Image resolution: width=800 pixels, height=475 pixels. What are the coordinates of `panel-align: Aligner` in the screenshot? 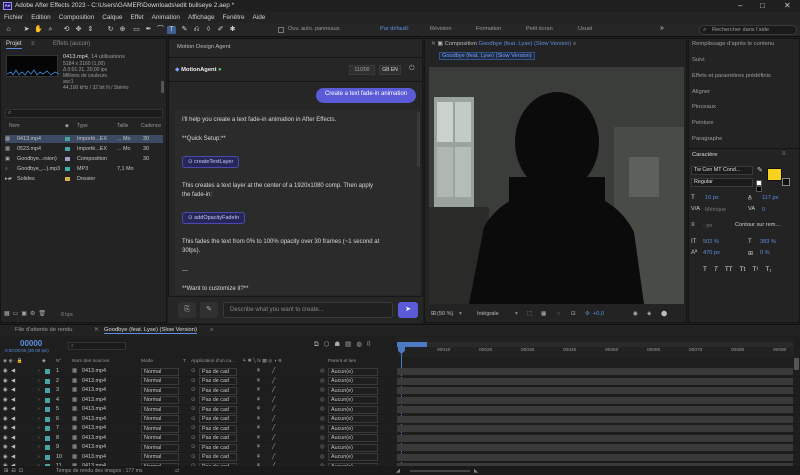 It's located at (701, 92).